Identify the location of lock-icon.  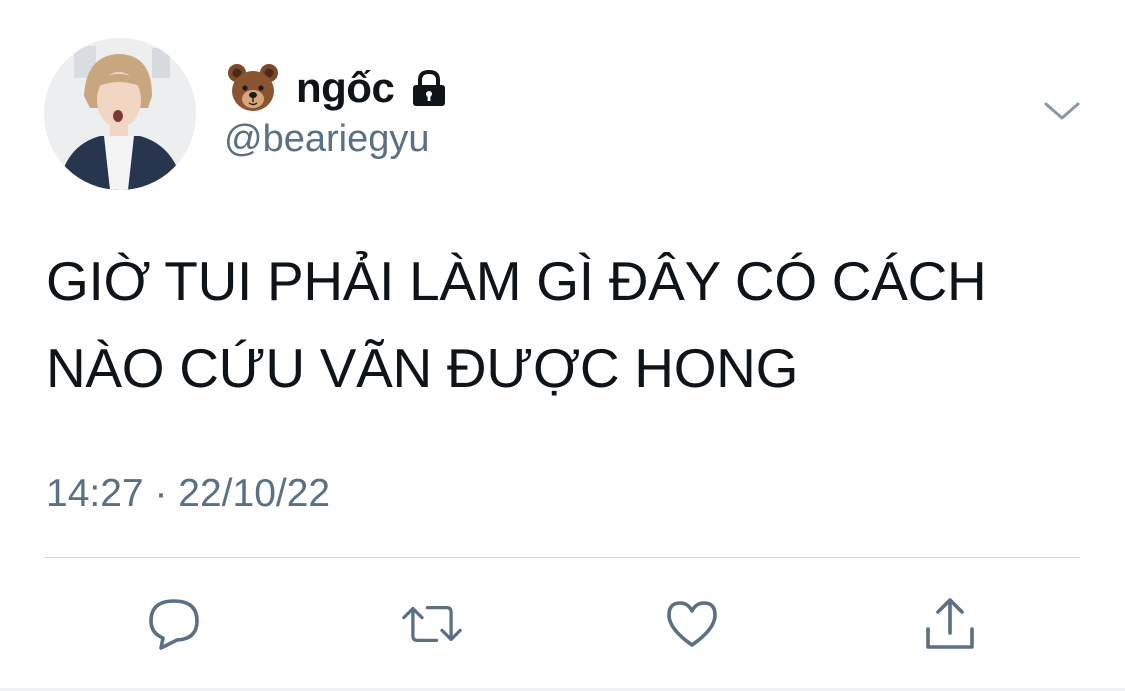
(429, 87).